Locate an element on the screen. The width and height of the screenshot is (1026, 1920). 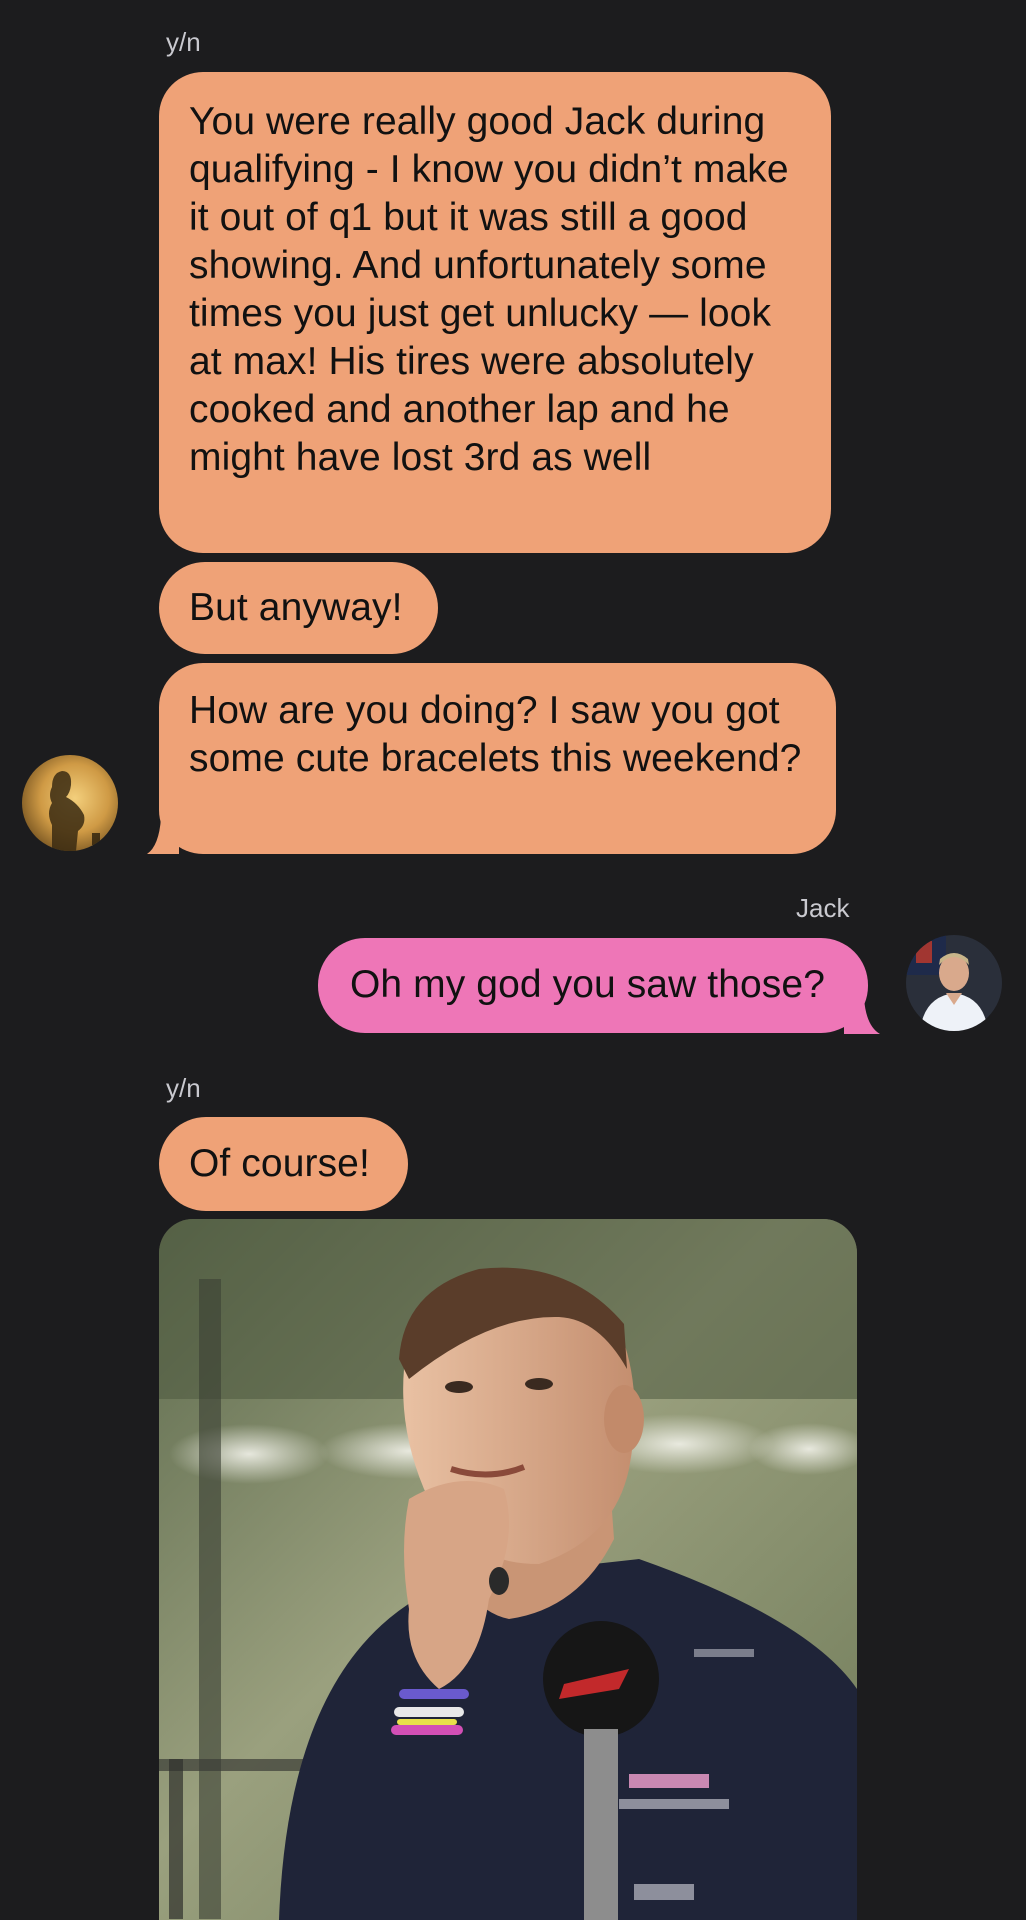
message-bubble-of-course: Of course! is located at coordinates (283, 1164).